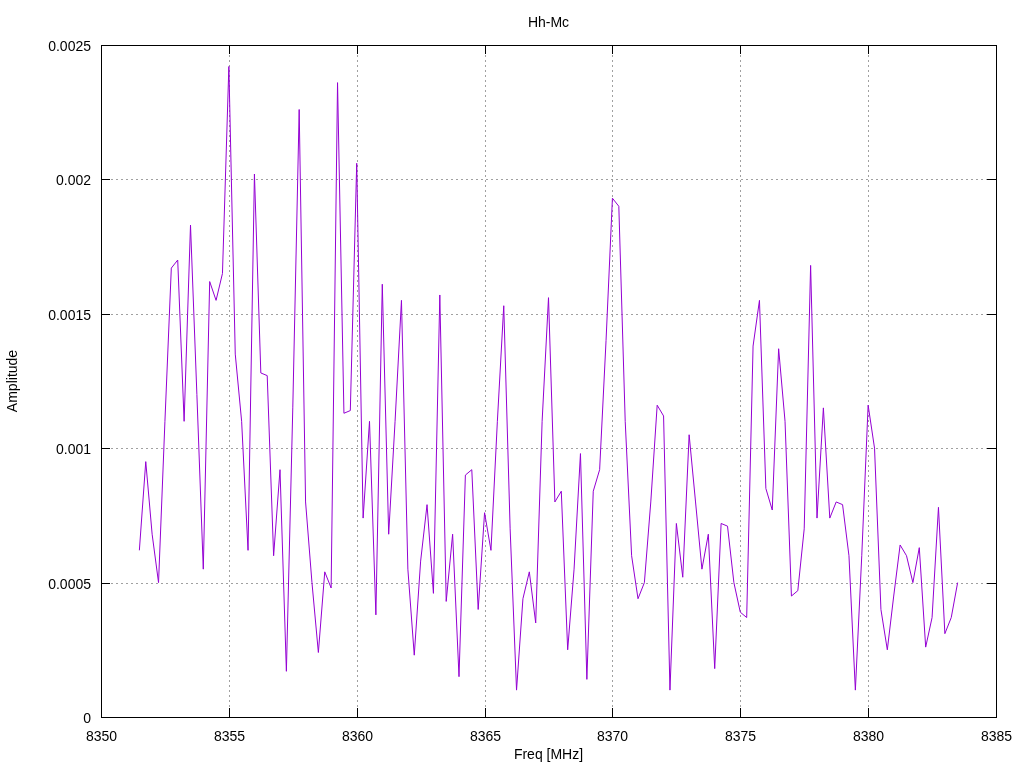  I want to click on x-axis-label: Freq [MHz], so click(548, 754).